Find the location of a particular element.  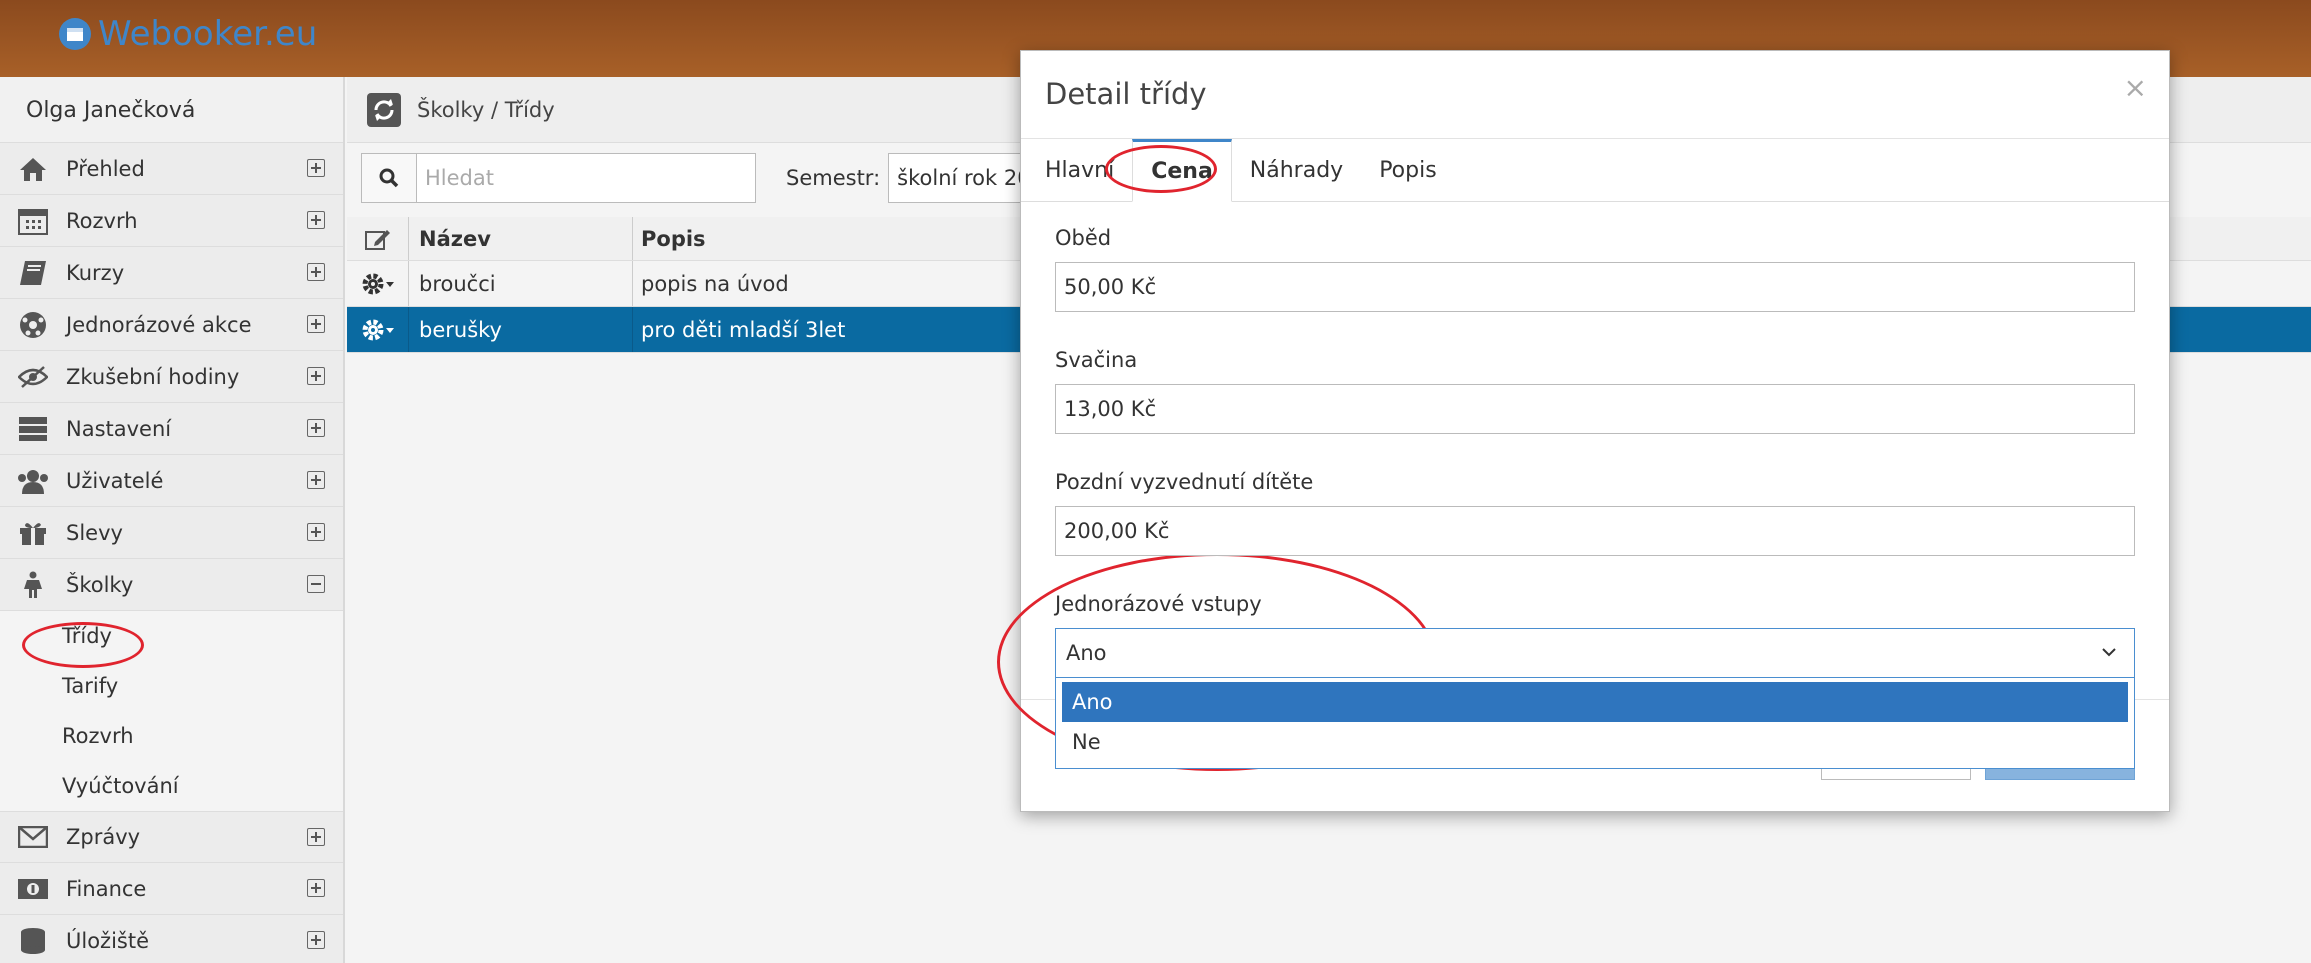

search-bar: Hledat Semestr: školní rok 20 is located at coordinates (705, 178).